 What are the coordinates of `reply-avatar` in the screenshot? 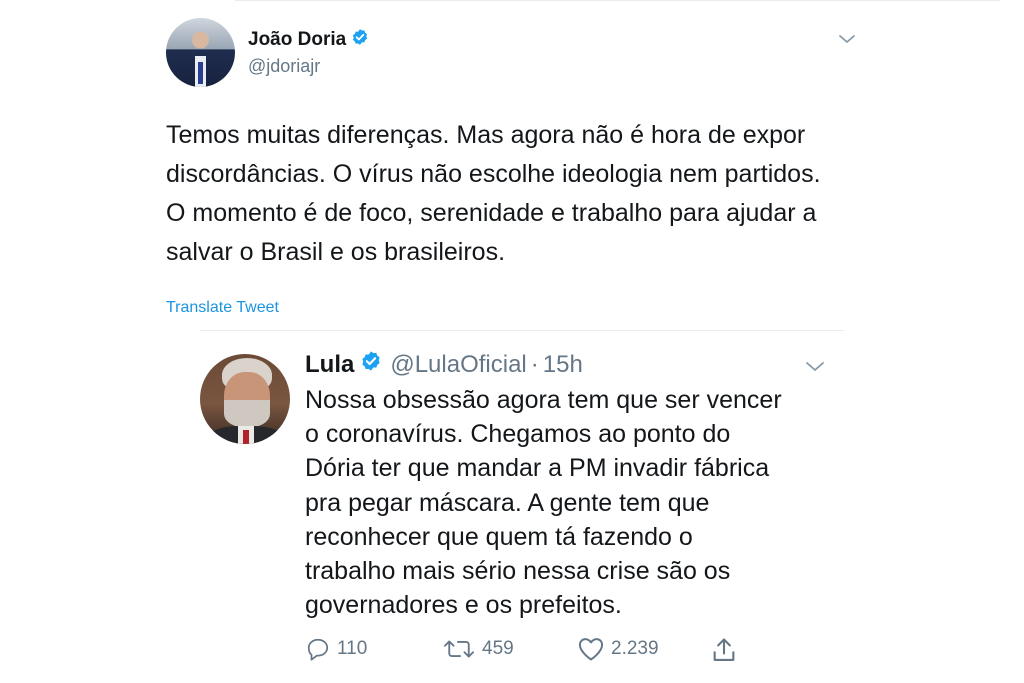 It's located at (245, 399).